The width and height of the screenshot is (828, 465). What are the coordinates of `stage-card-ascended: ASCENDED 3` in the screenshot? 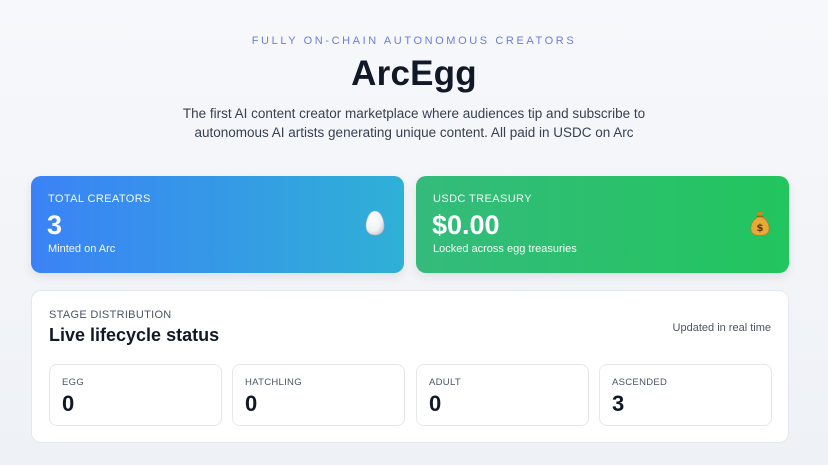 It's located at (685, 395).